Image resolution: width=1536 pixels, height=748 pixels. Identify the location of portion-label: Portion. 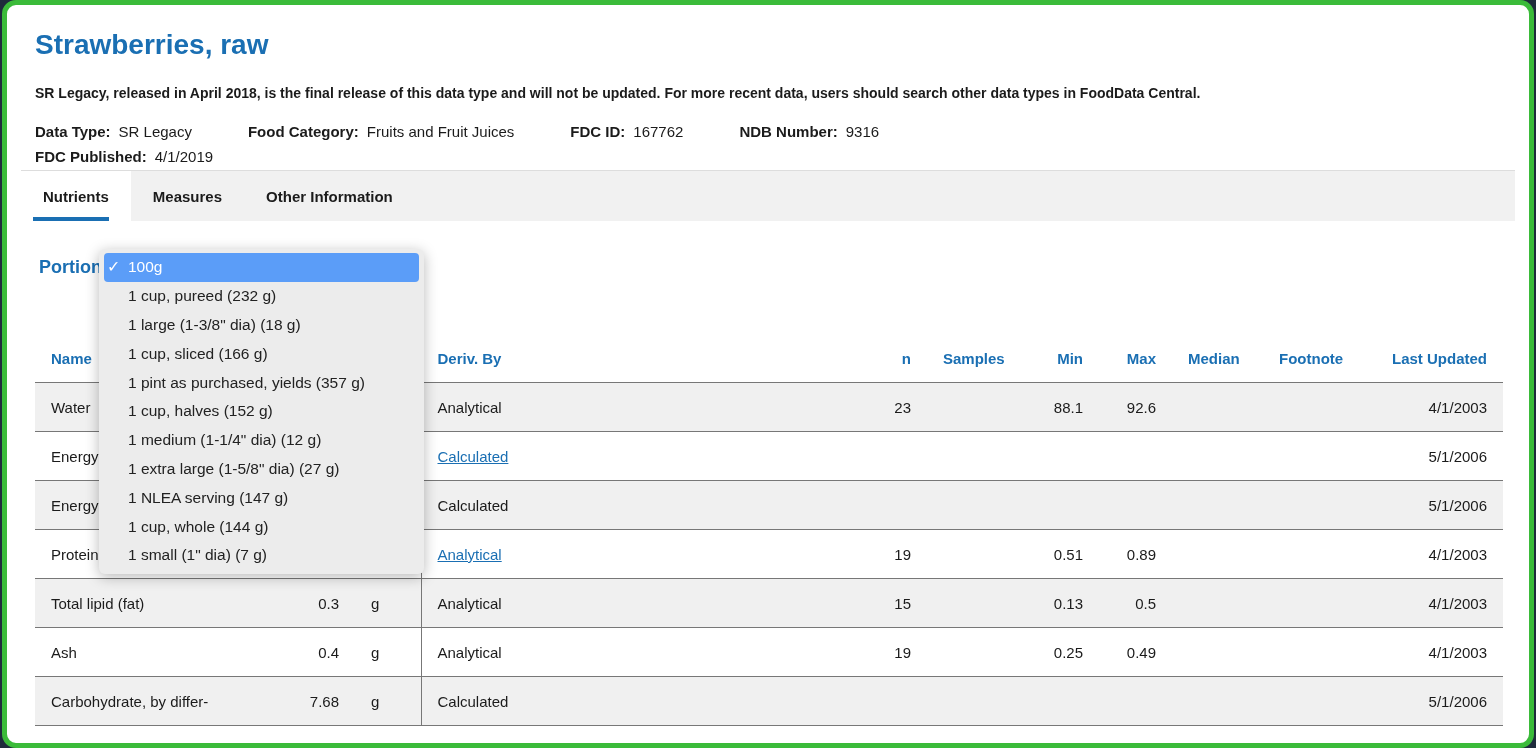
(70, 267).